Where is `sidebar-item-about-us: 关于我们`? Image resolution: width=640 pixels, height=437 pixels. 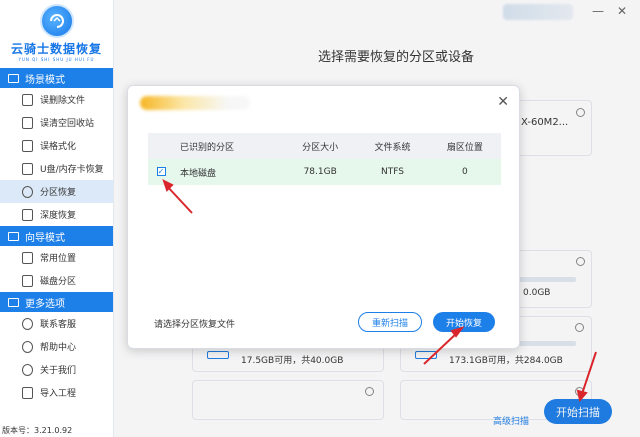 sidebar-item-about-us: 关于我们 is located at coordinates (56, 369).